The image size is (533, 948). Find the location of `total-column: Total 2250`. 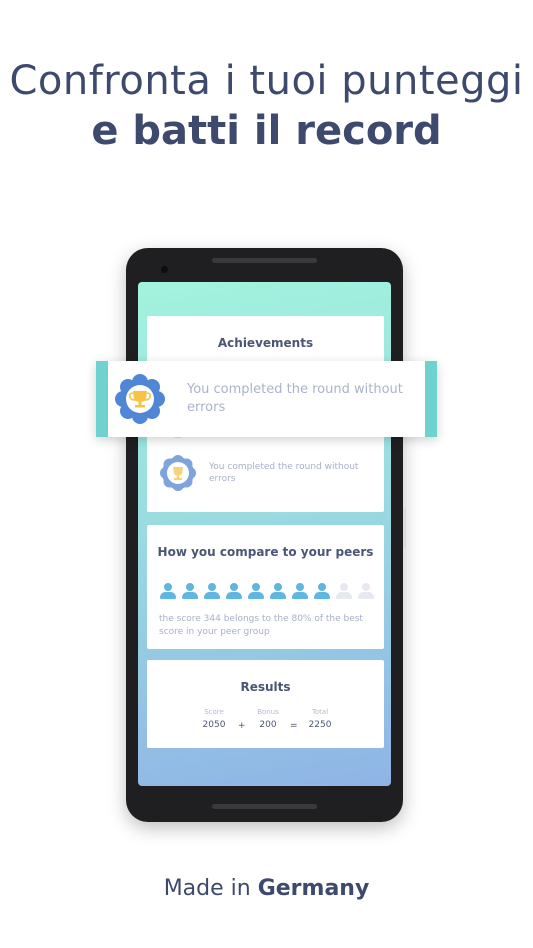

total-column: Total 2250 is located at coordinates (320, 719).